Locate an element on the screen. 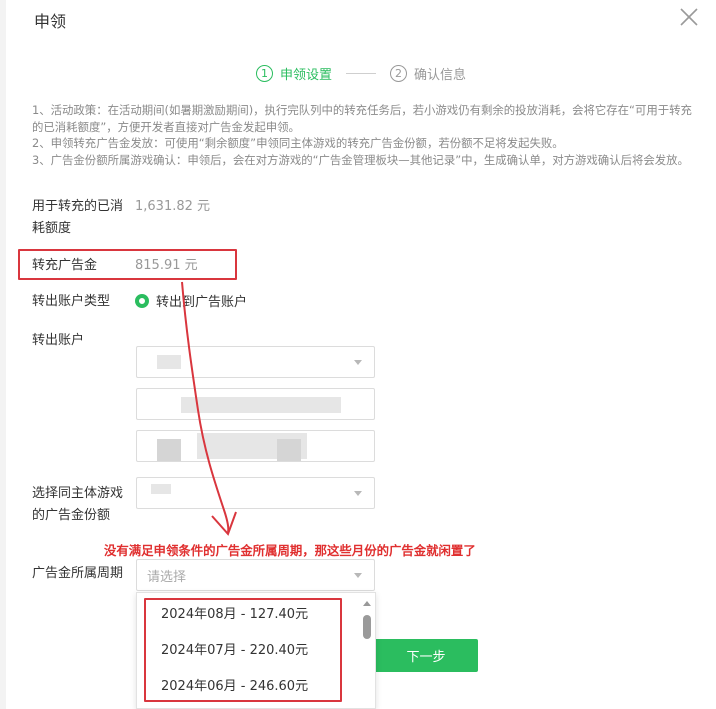 This screenshot has width=716, height=709. account-type-option: 转出到广告账户 is located at coordinates (202, 302).